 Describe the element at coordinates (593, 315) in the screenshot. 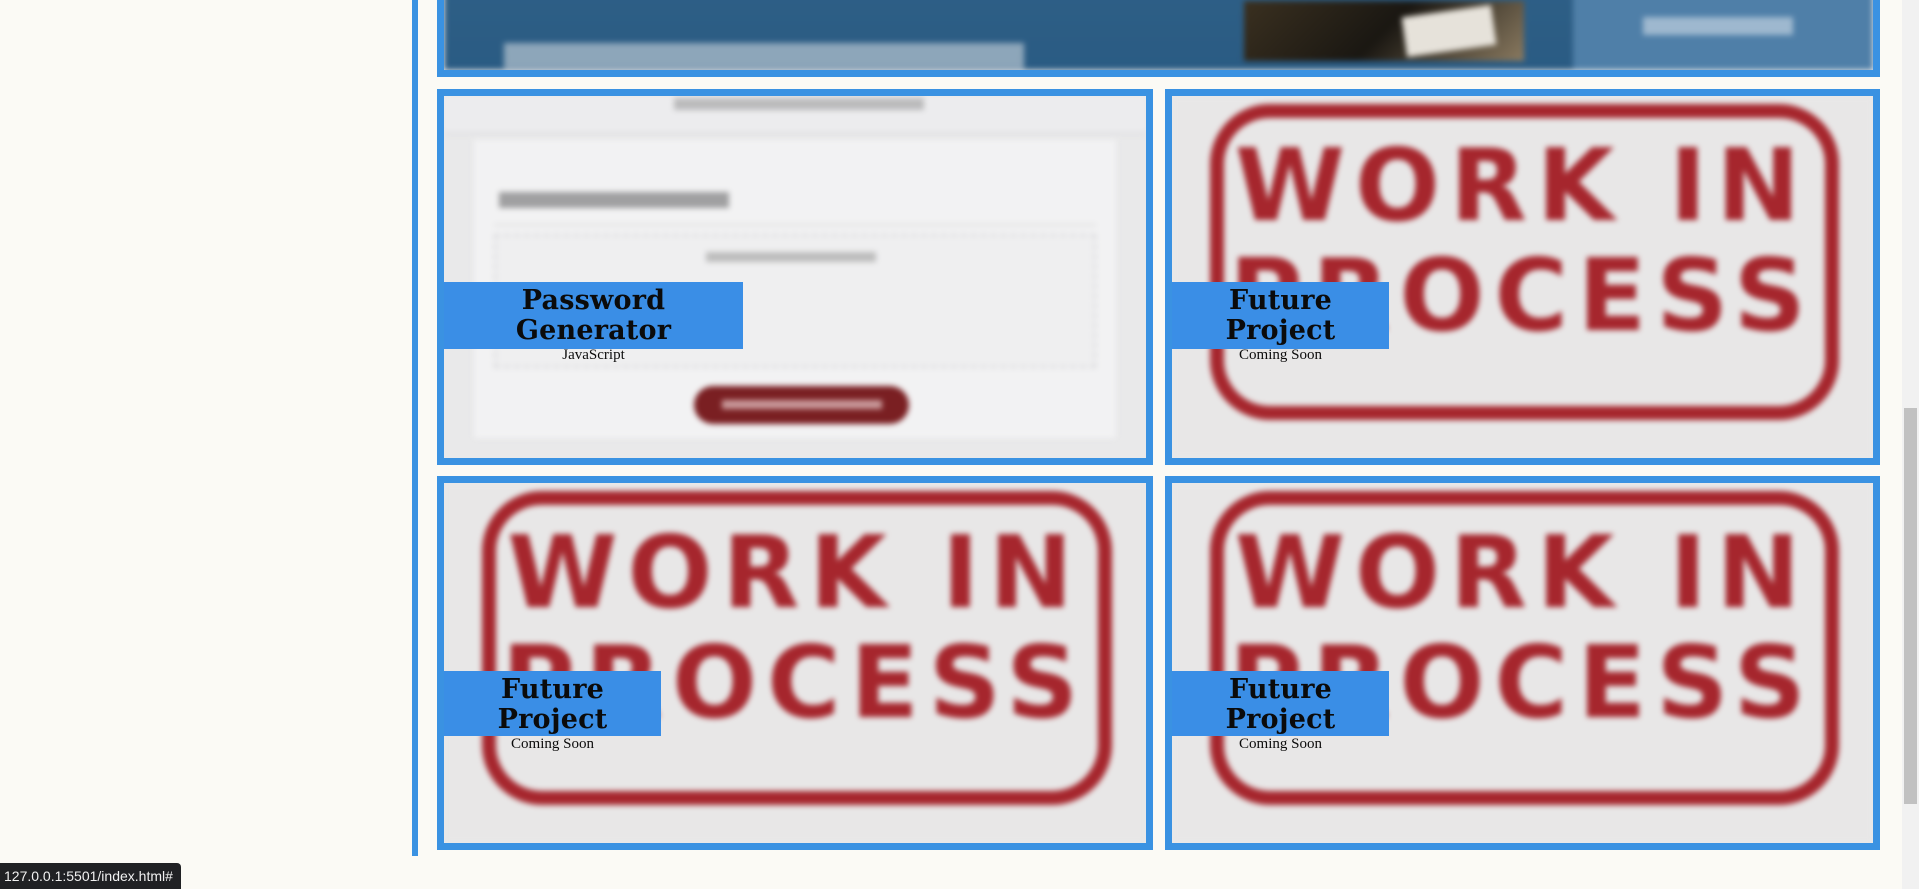

I see `project-title: Password Generator` at that location.